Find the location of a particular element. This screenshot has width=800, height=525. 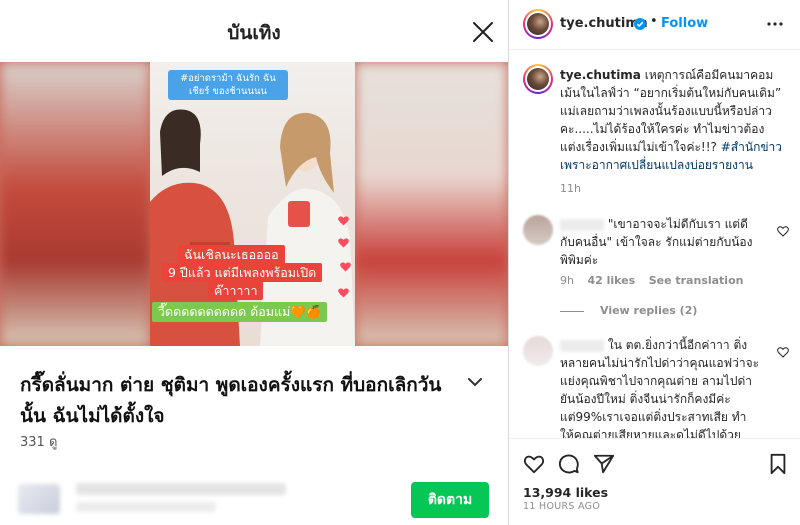

view-replies-button: View replies (2) is located at coordinates (628, 310).